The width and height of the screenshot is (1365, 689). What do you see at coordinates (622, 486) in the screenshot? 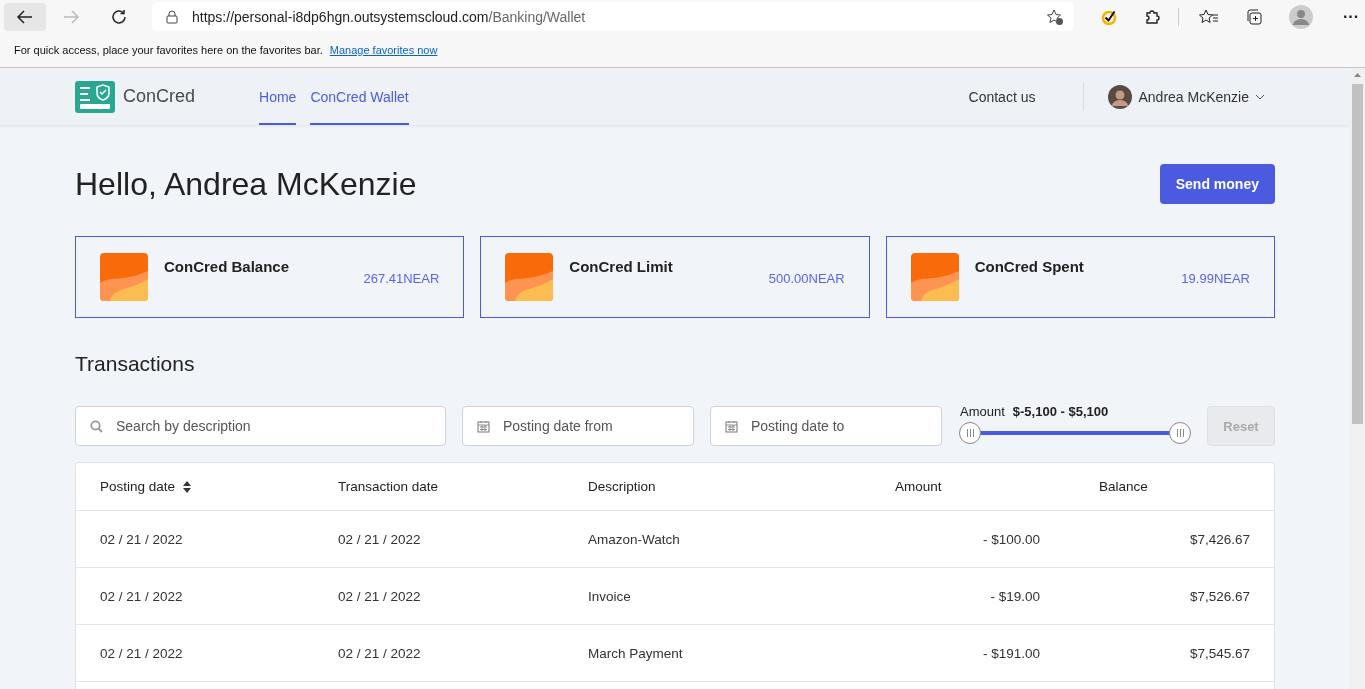
I see `column-header: Description` at bounding box center [622, 486].